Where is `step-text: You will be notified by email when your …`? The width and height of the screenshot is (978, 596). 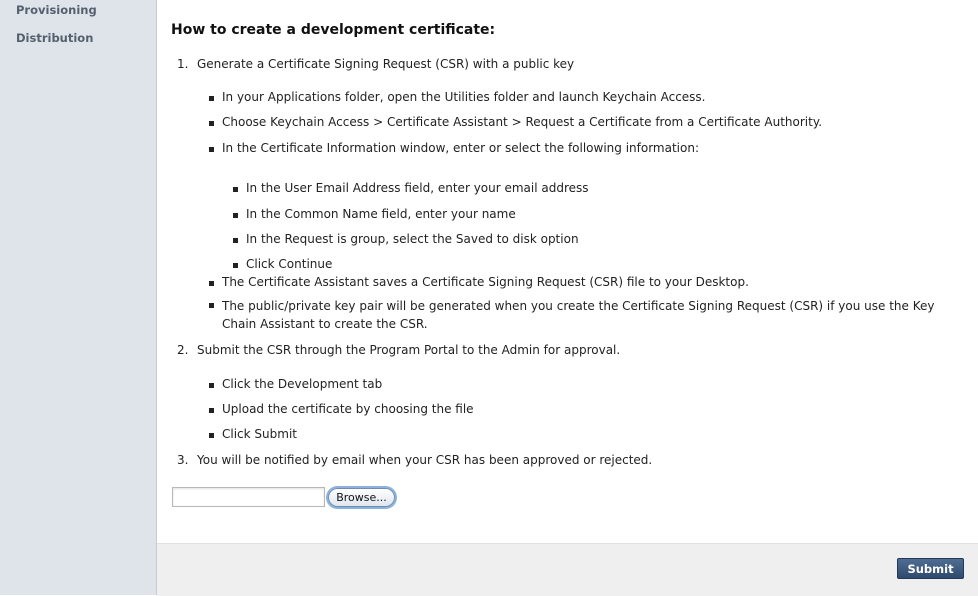 step-text: You will be notified by email when your … is located at coordinates (425, 460).